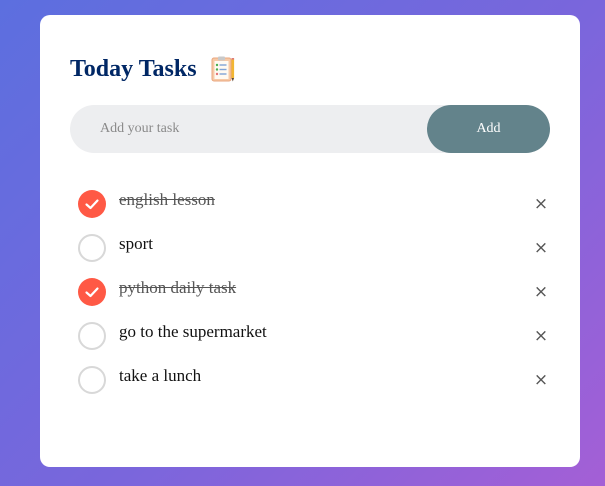 The image size is (605, 486). What do you see at coordinates (313, 379) in the screenshot?
I see `task-item: take a lunch ×` at bounding box center [313, 379].